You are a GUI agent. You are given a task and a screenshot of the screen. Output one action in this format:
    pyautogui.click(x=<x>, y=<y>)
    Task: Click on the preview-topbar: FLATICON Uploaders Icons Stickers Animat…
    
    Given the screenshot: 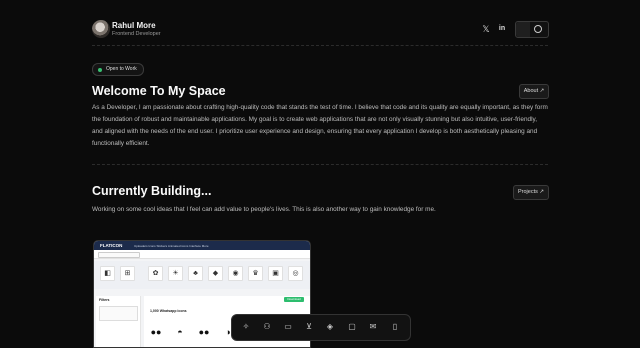 What is the action you would take?
    pyautogui.click(x=202, y=245)
    